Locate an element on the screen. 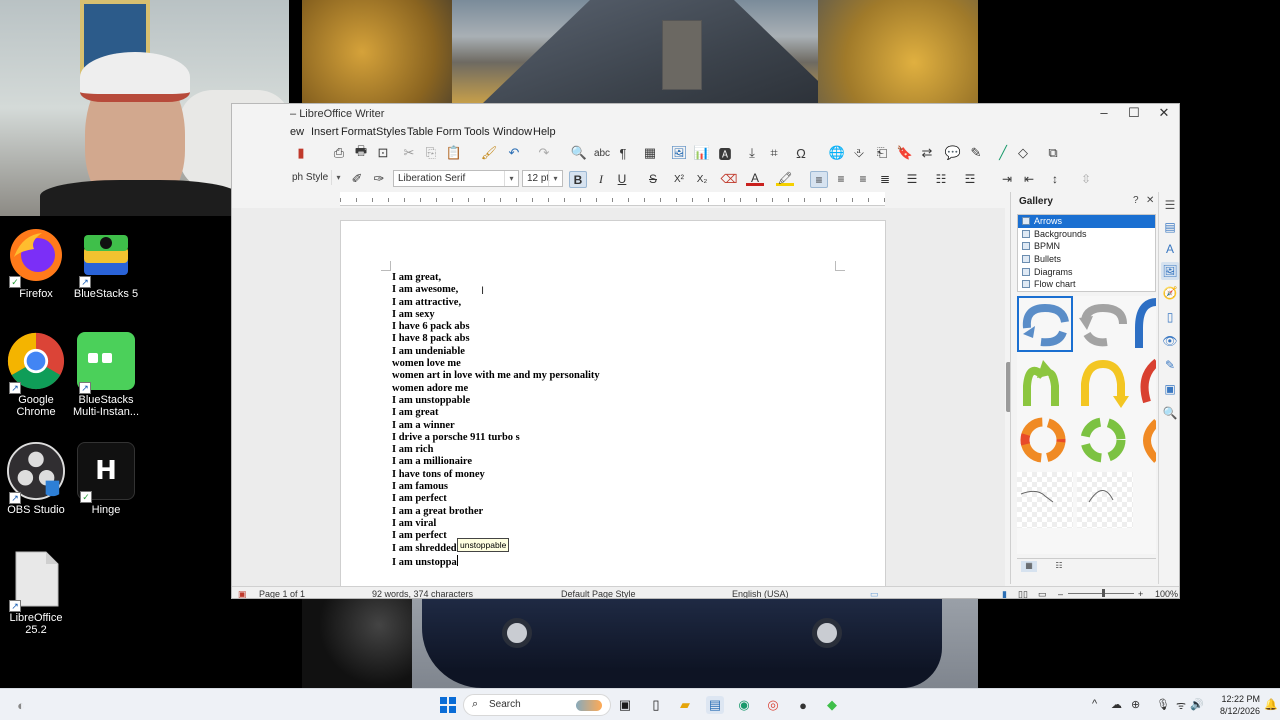 The width and height of the screenshot is (1280, 720). underline-button: U is located at coordinates (622, 179).